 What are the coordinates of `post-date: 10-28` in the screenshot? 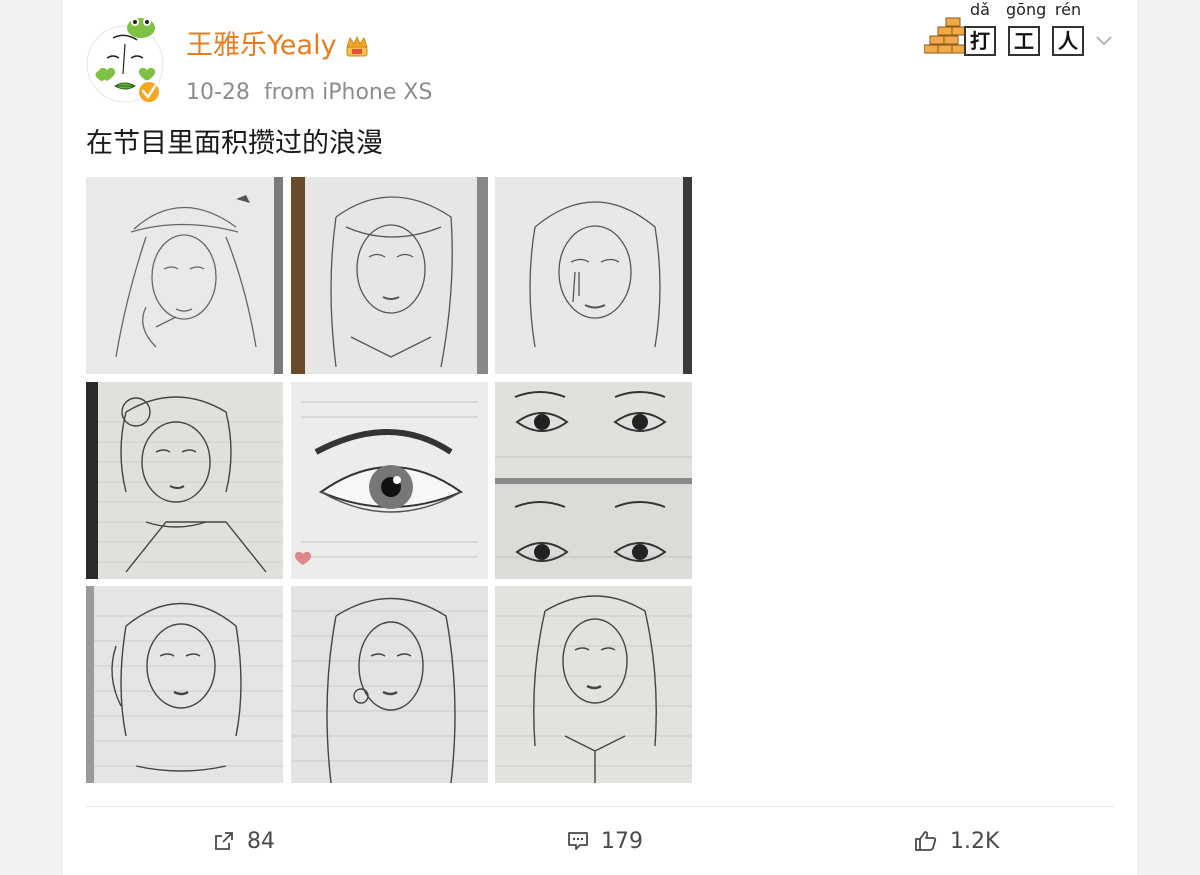 It's located at (218, 92).